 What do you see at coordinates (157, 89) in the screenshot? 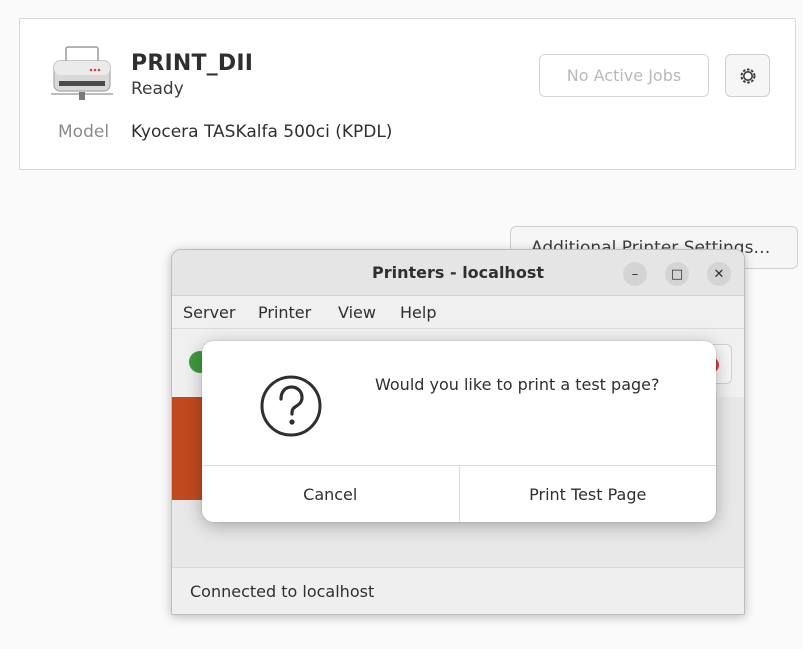
I see `printer-status: Ready` at bounding box center [157, 89].